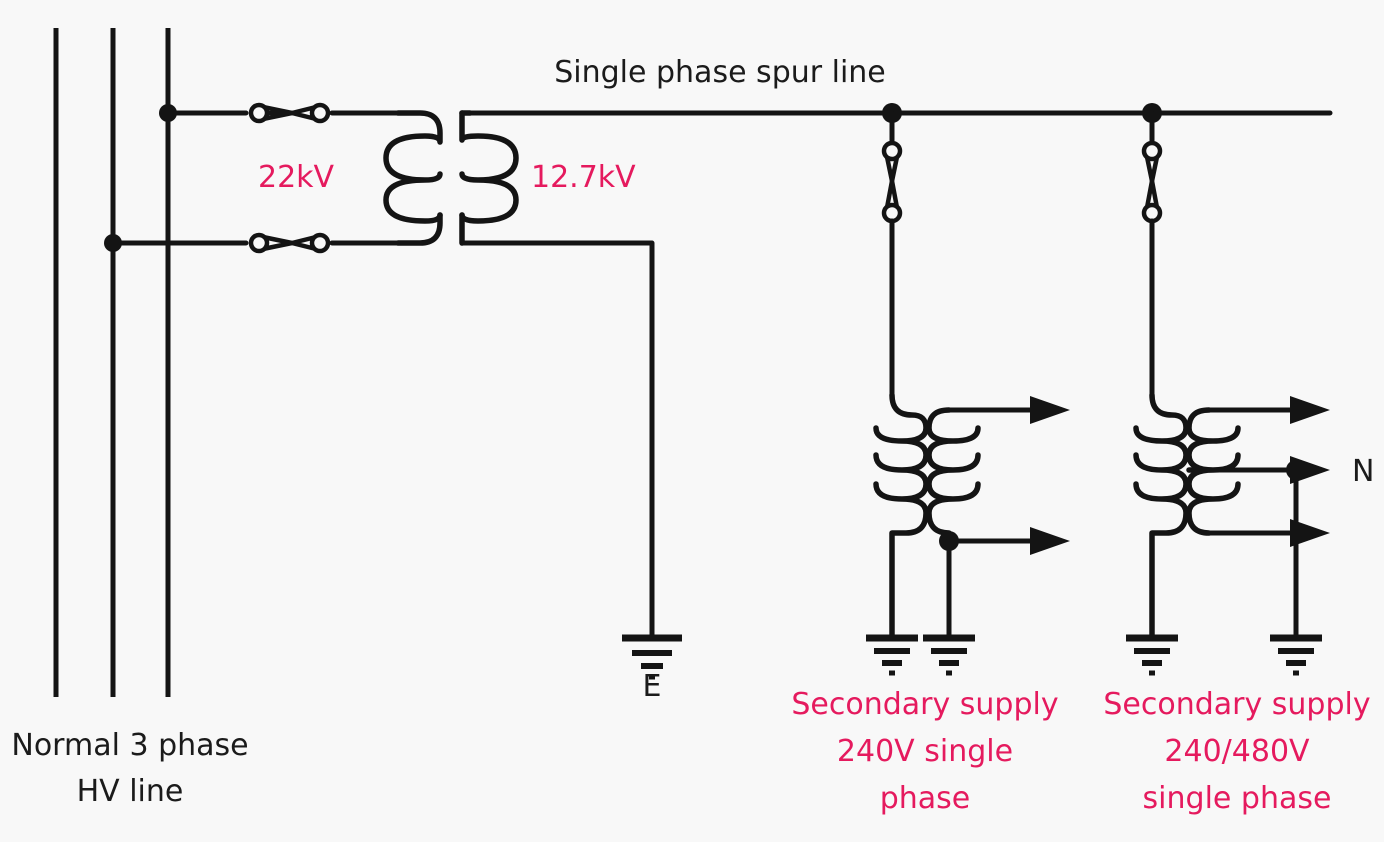  What do you see at coordinates (925, 704) in the screenshot?
I see `supply-a-caption-line1: Secondary supply` at bounding box center [925, 704].